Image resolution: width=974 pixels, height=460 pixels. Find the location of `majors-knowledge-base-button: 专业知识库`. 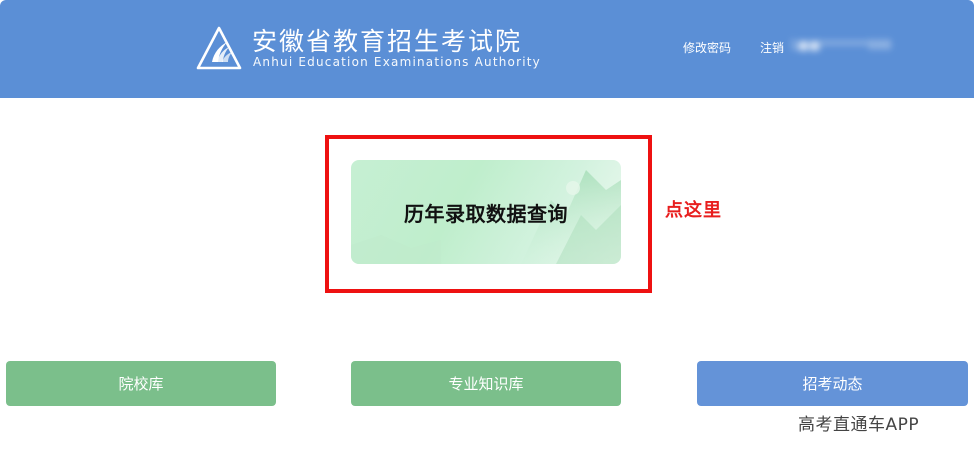

majors-knowledge-base-button: 专业知识库 is located at coordinates (486, 383).